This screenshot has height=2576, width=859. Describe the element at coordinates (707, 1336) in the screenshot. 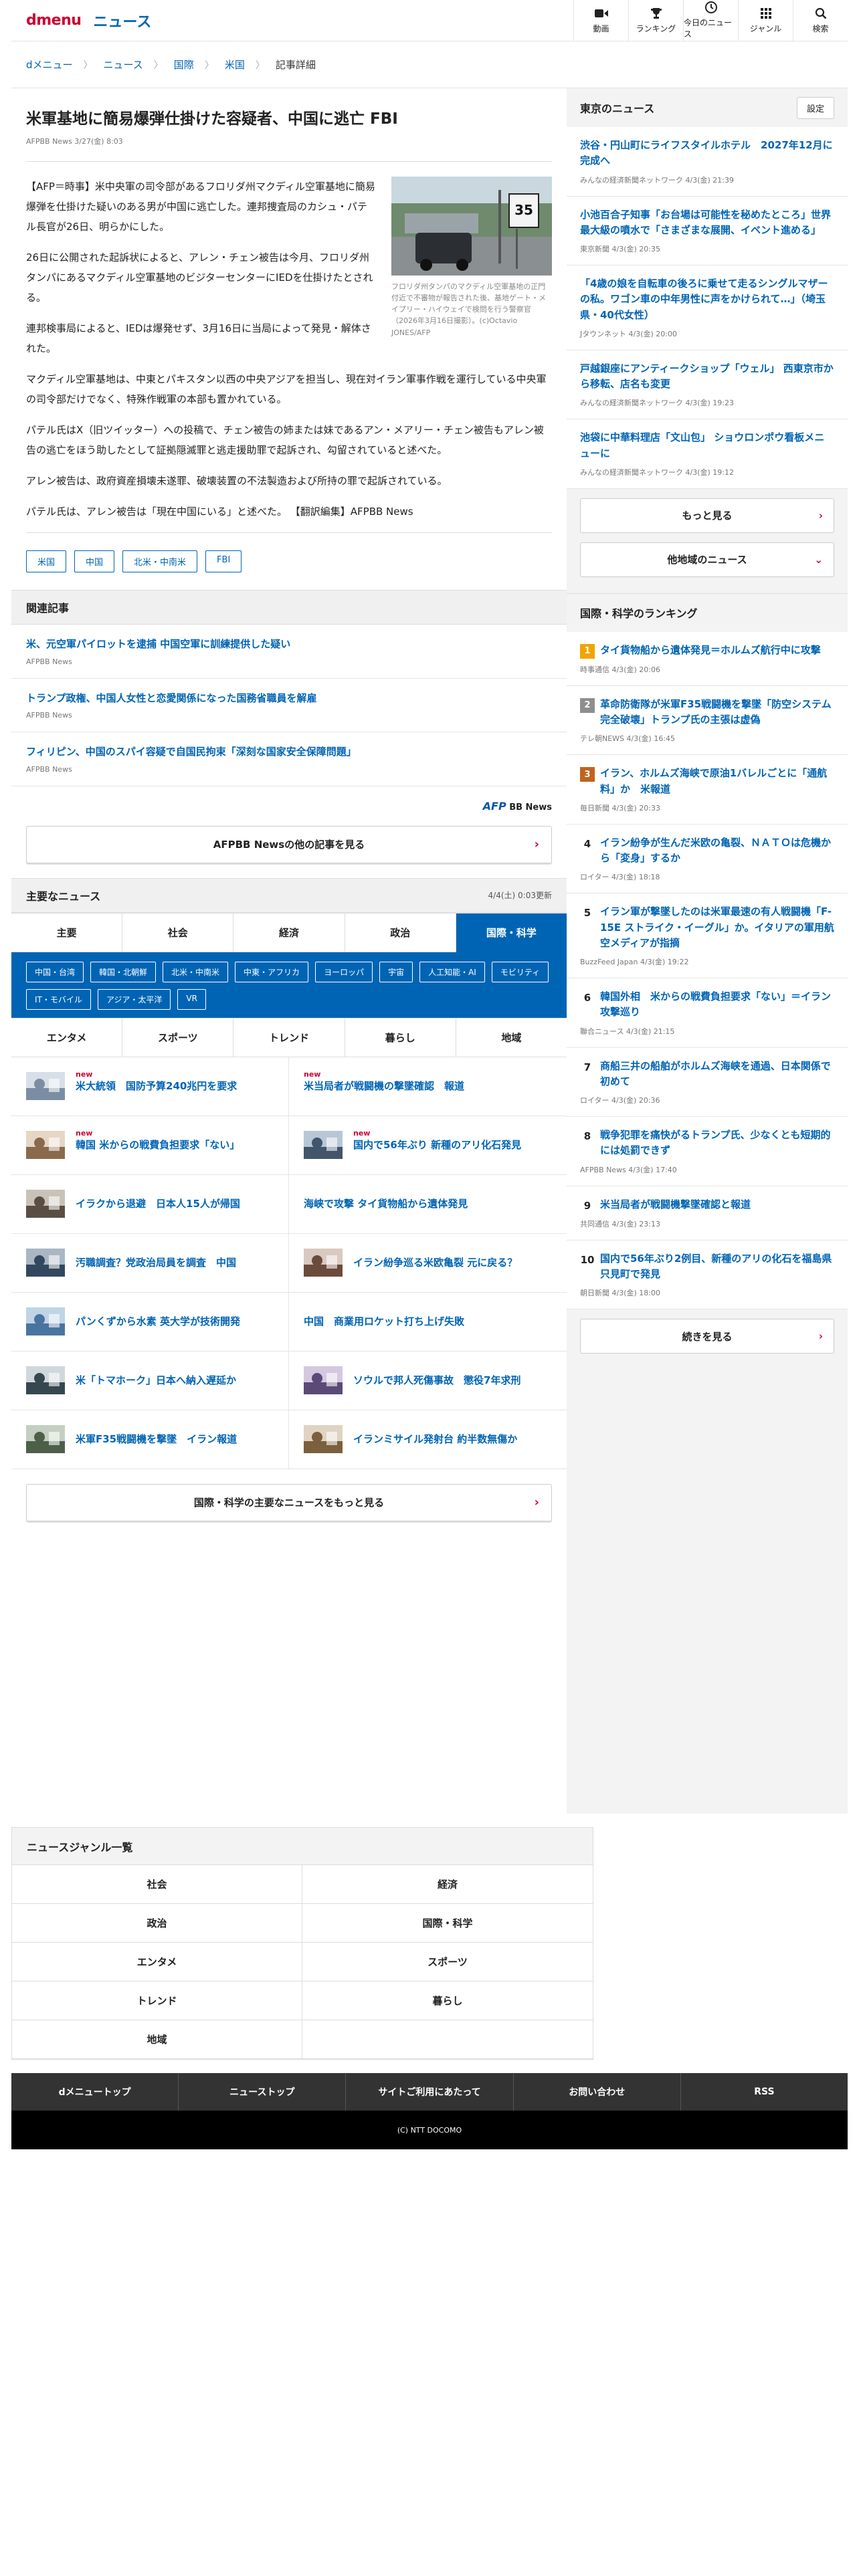

I see `ranking-more-button: 続きを見る ›` at that location.